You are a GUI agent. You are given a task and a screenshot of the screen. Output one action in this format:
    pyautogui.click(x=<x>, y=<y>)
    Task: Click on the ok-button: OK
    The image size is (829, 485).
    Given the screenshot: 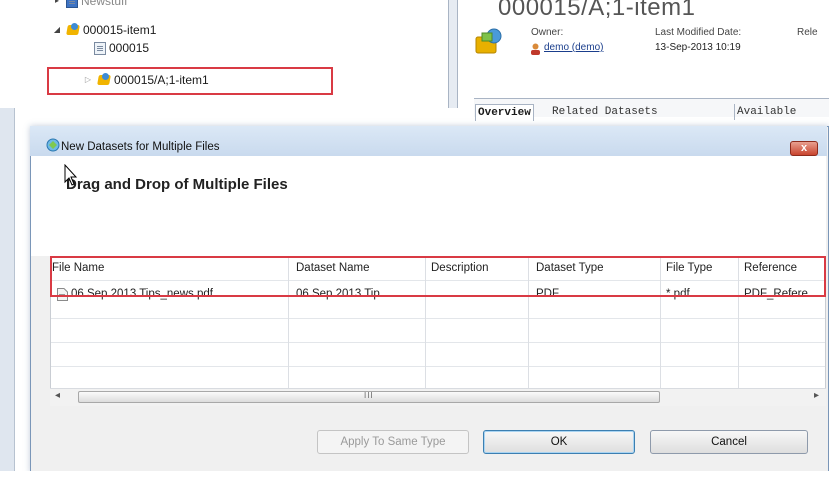 What is the action you would take?
    pyautogui.click(x=559, y=442)
    